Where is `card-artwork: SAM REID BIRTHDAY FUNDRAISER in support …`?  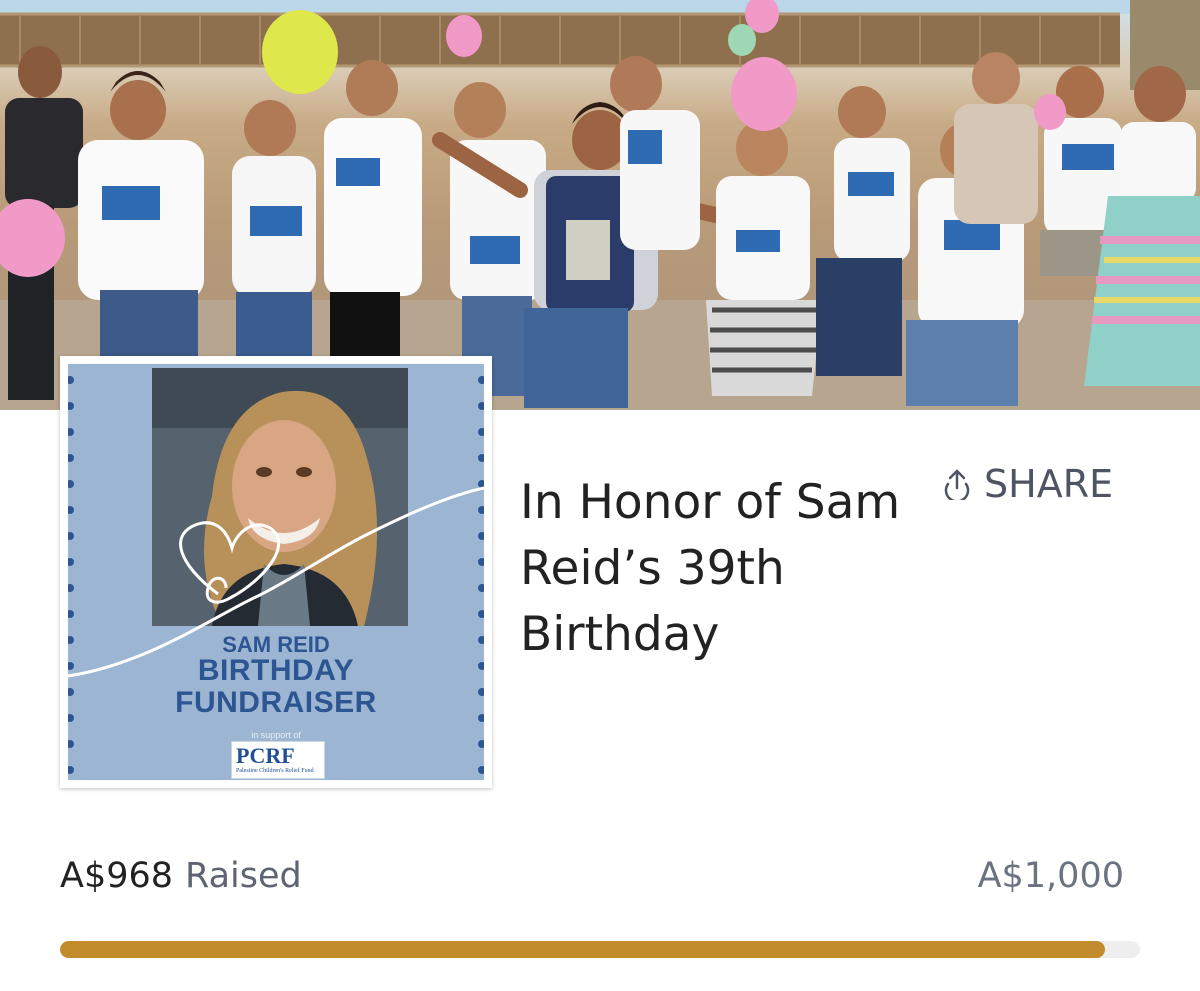 card-artwork: SAM REID BIRTHDAY FUNDRAISER in support … is located at coordinates (276, 572).